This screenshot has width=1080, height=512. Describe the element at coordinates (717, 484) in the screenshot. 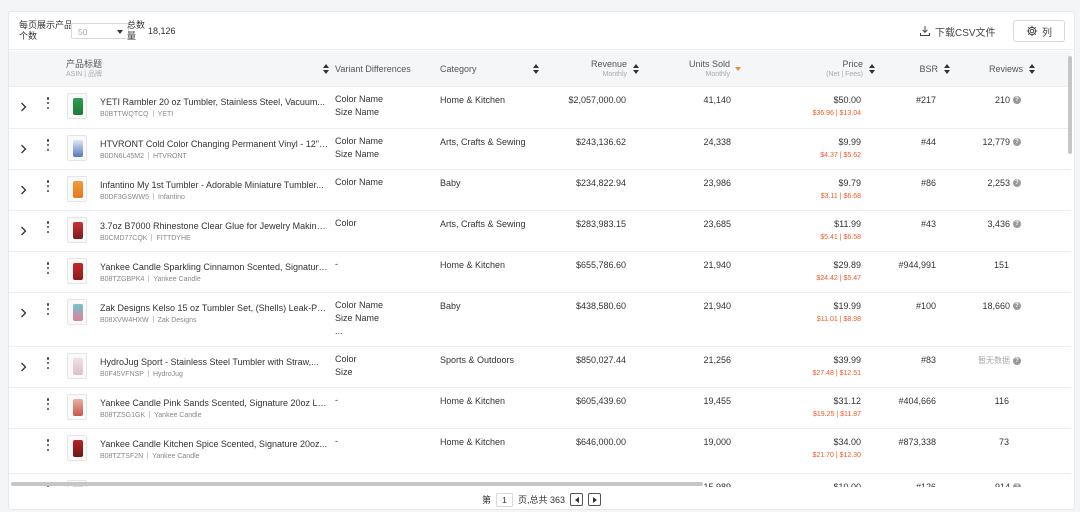

I see `monthly-units-sold: 15,989` at that location.